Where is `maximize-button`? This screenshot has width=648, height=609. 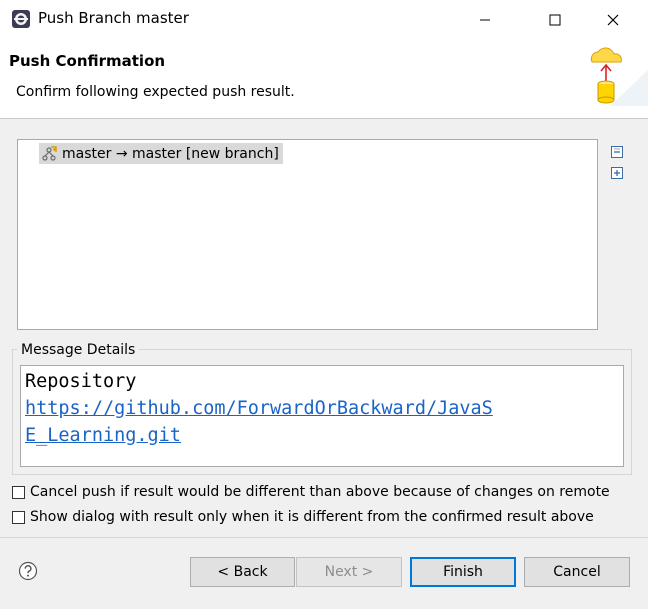 maximize-button is located at coordinates (555, 20).